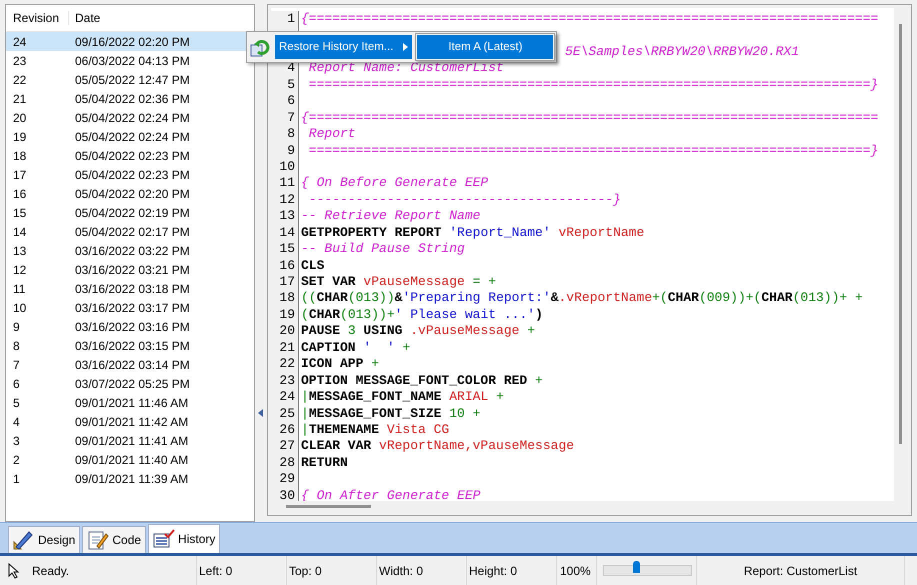 The width and height of the screenshot is (917, 585). What do you see at coordinates (484, 281) in the screenshot?
I see `code-token: = +` at bounding box center [484, 281].